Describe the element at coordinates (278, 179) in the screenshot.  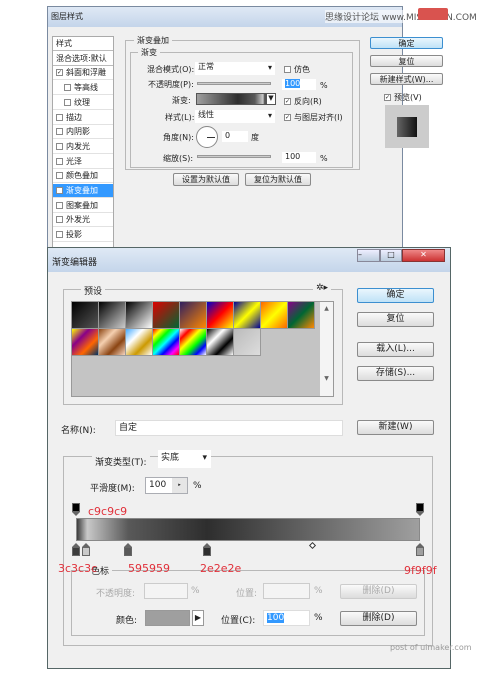
I see `reset-default-button: 复位为默认值` at that location.